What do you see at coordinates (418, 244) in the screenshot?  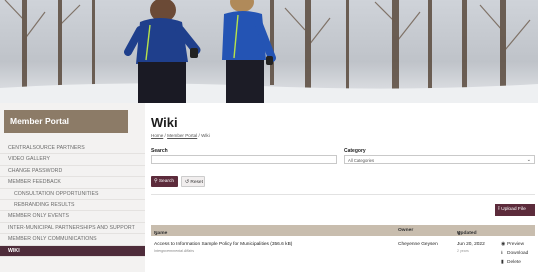 I see `file-owner: Cheyenne Geysen` at bounding box center [418, 244].